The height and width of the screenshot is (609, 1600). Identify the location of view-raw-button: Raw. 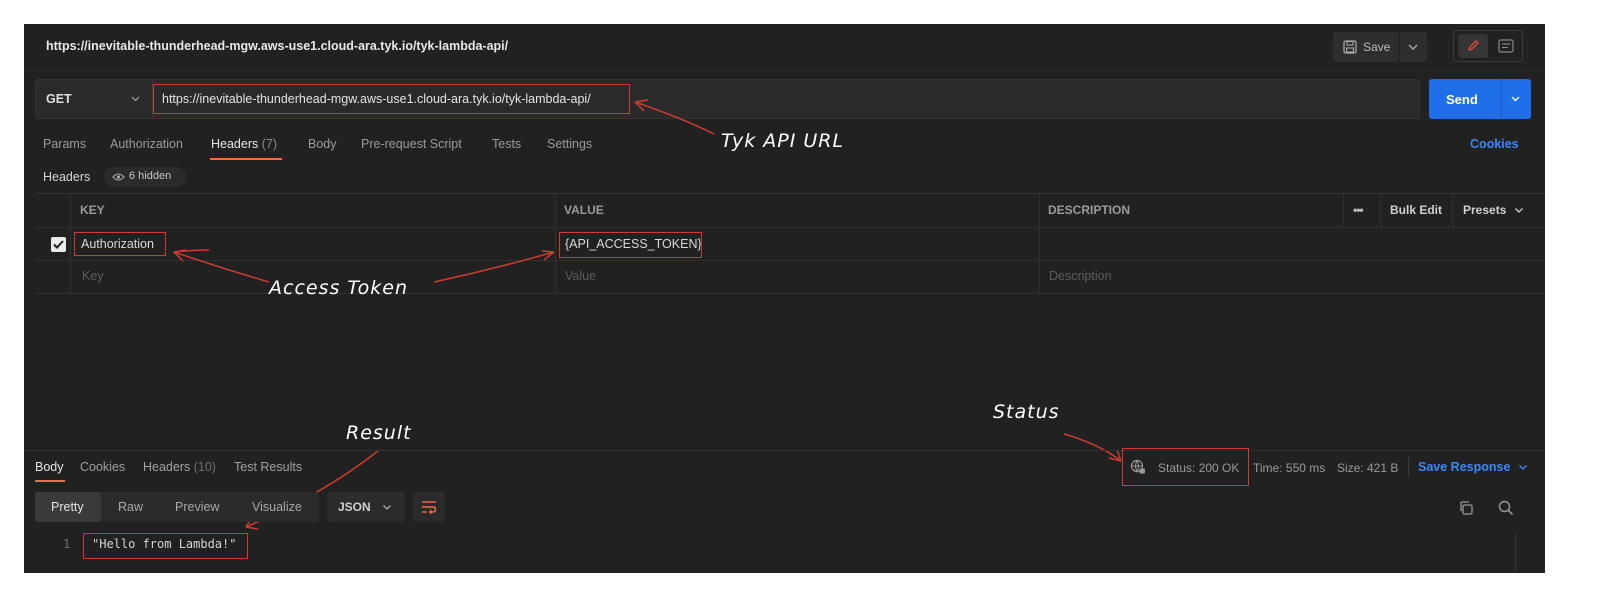
(130, 507).